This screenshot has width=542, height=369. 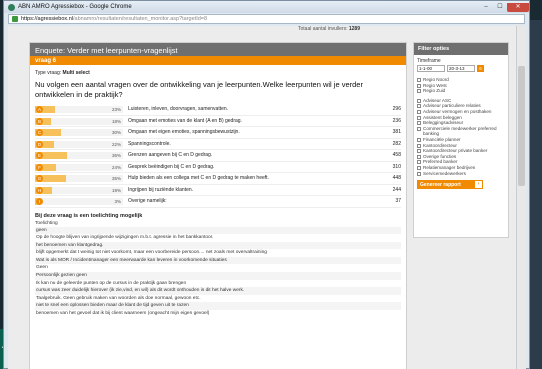 I want to click on answer-percent: 30%, so click(x=116, y=132).